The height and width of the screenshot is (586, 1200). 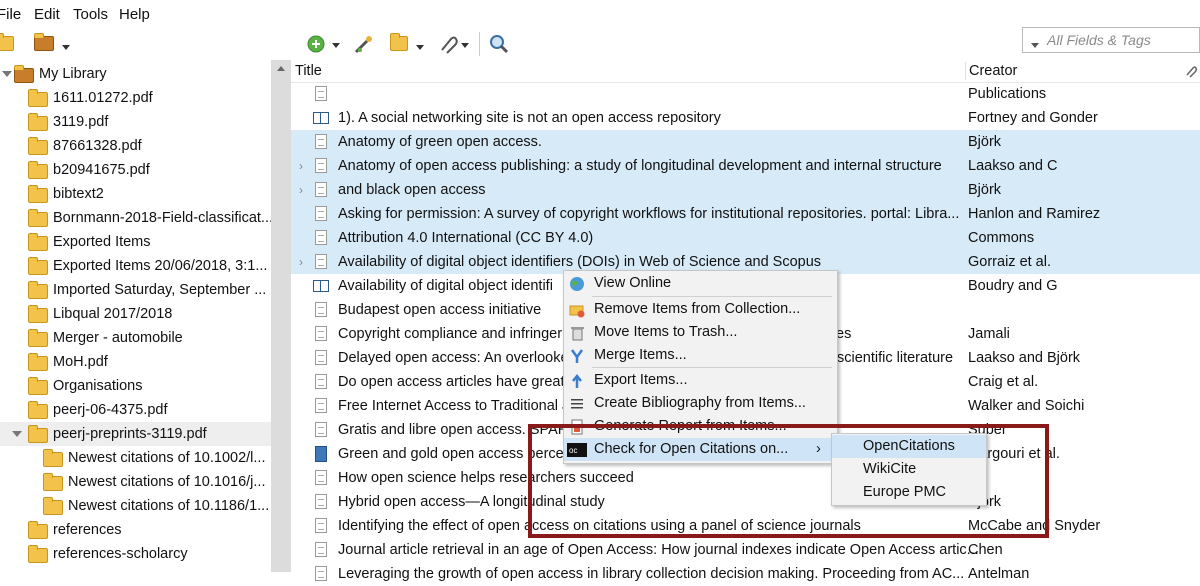 What do you see at coordinates (81, 122) in the screenshot?
I see `collection-label: 3119.pdf` at bounding box center [81, 122].